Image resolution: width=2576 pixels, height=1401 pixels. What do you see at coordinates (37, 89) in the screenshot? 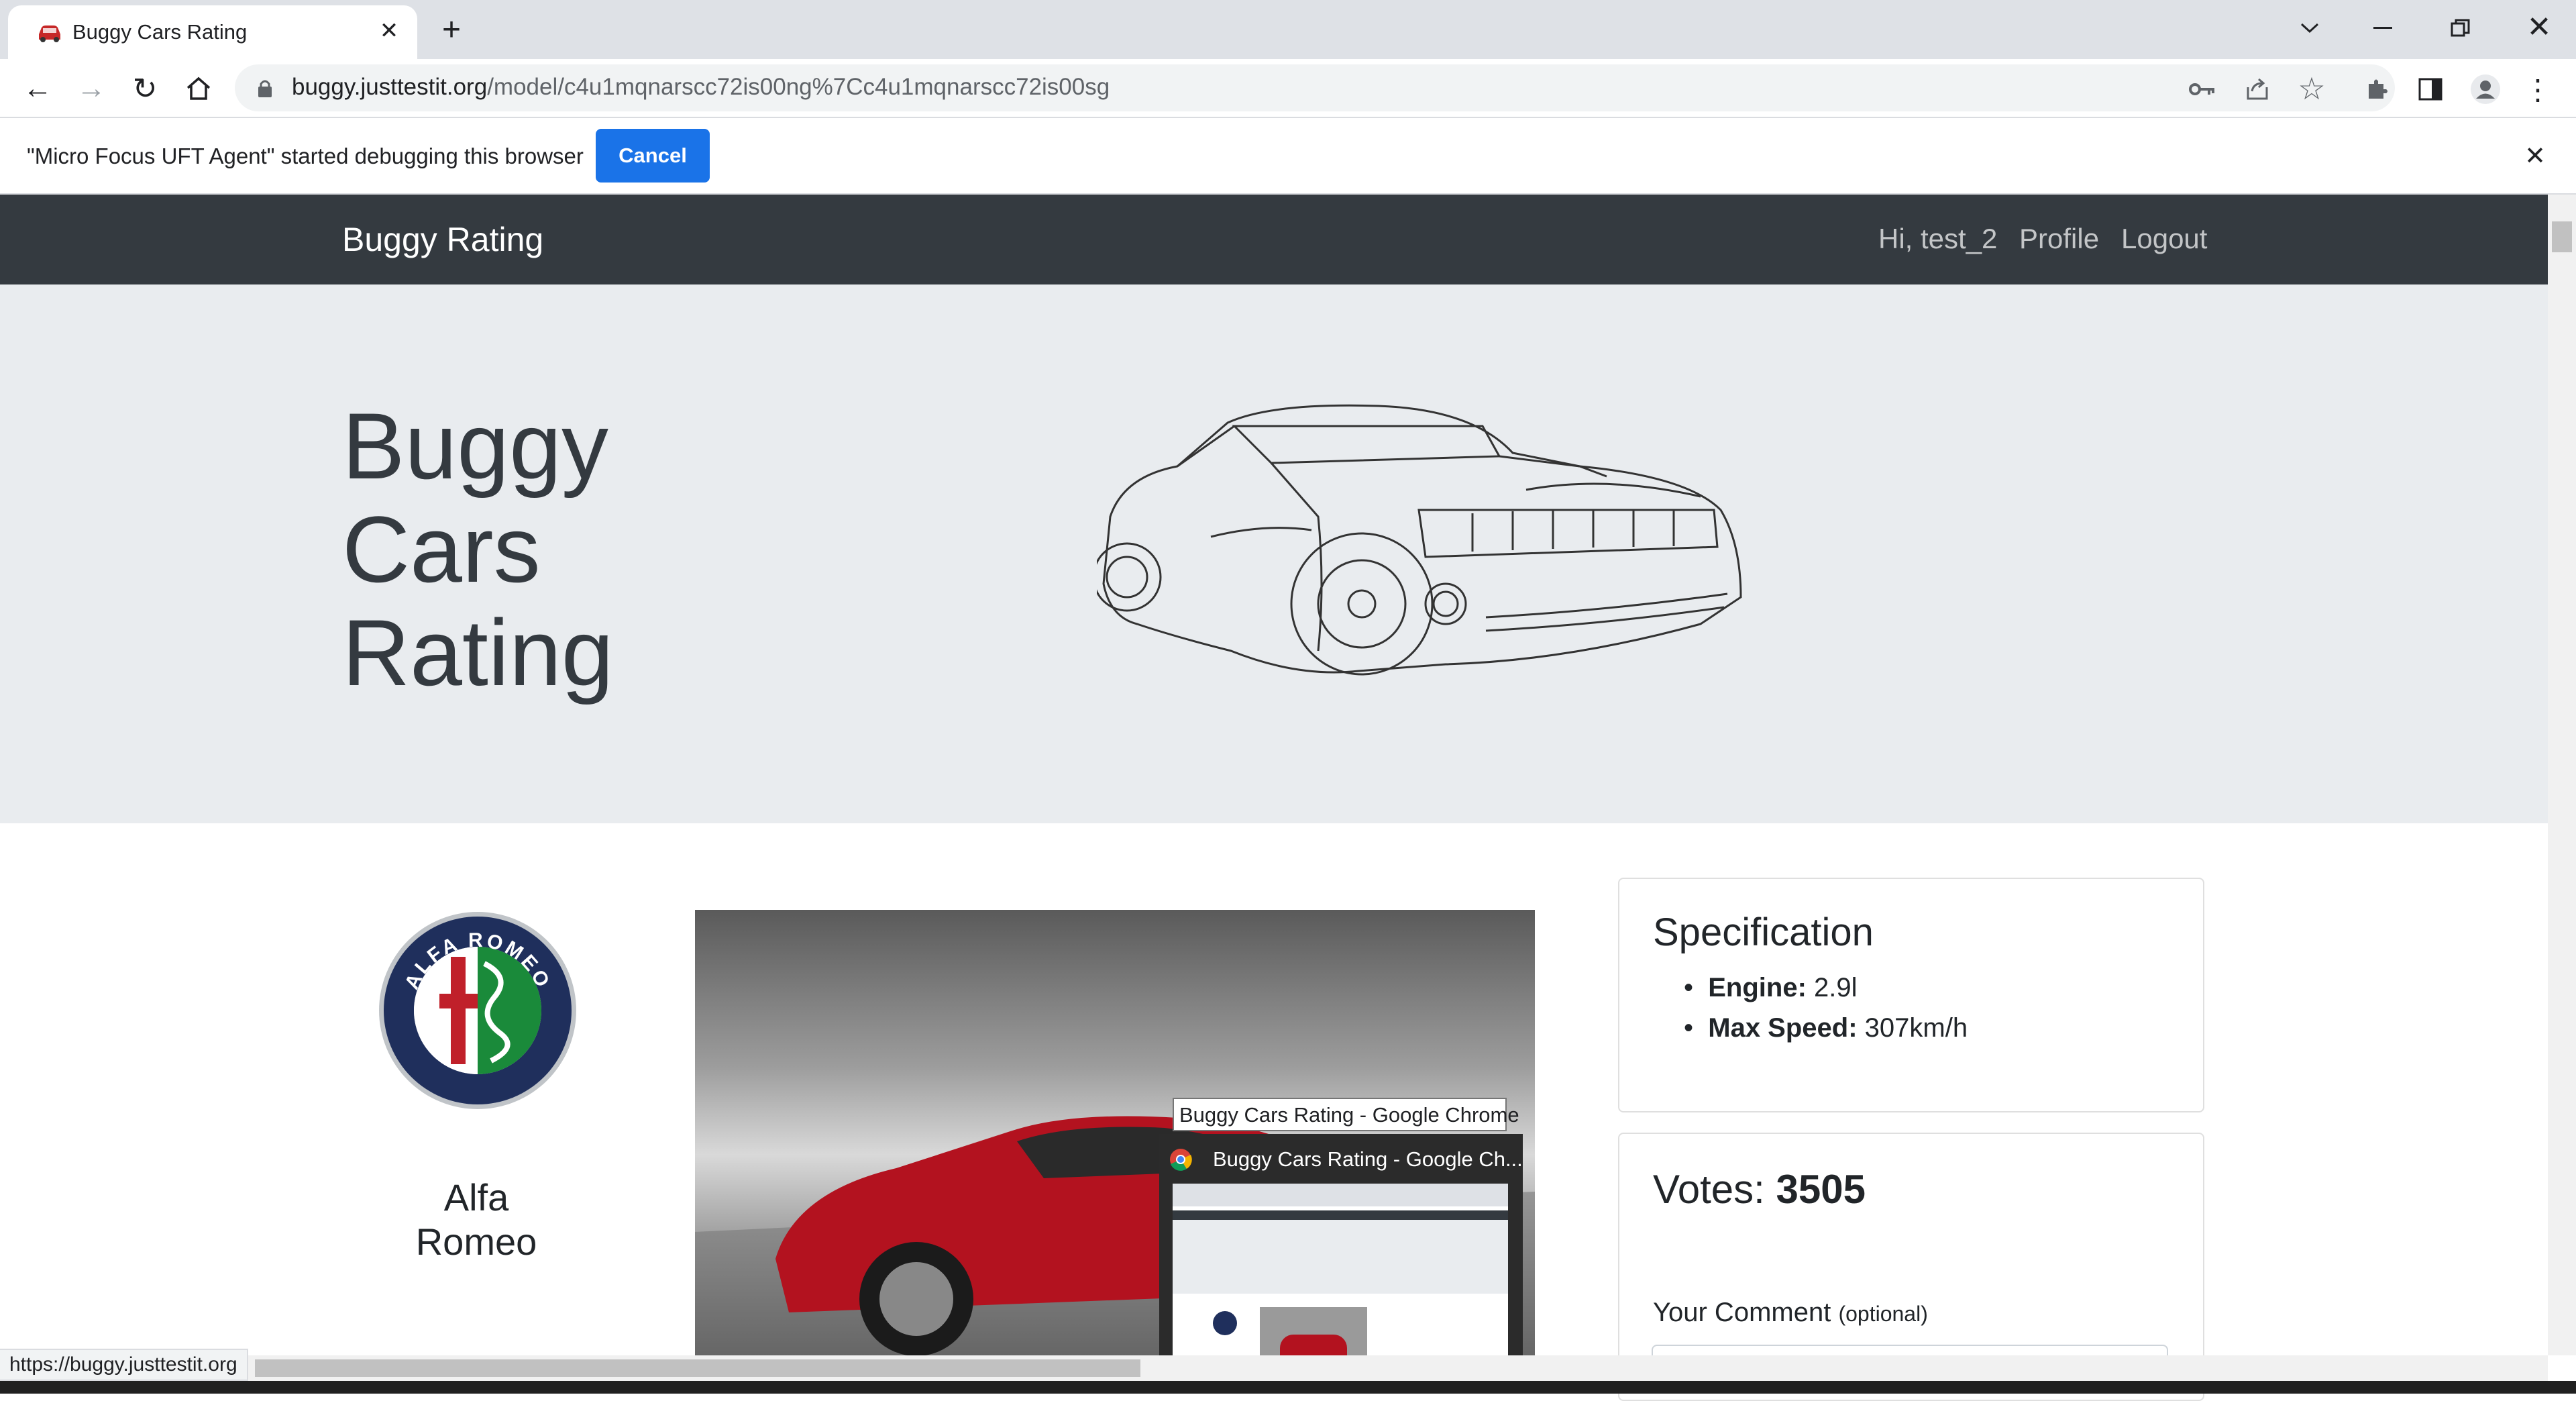
I see `back-icon: ←` at bounding box center [37, 89].